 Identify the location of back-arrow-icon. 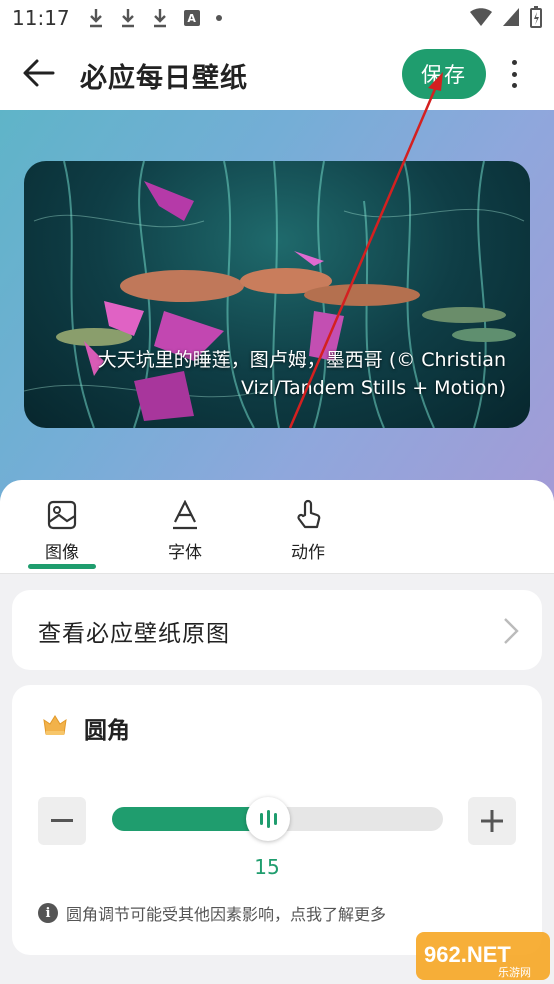
(39, 73).